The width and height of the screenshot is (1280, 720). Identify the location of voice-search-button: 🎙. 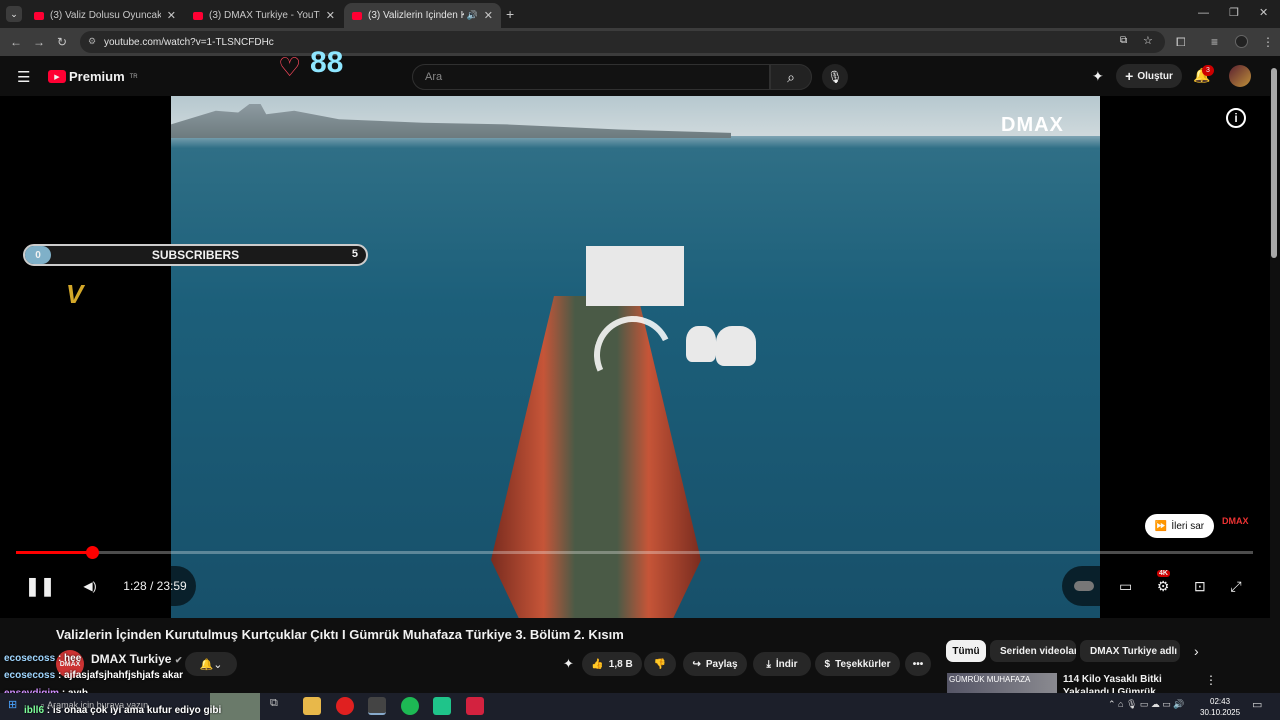
(835, 77).